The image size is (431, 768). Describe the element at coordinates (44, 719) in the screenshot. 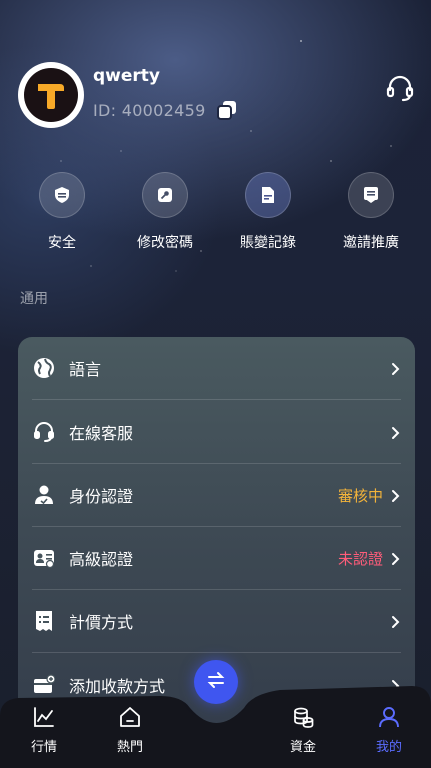

I see `chart-icon` at that location.